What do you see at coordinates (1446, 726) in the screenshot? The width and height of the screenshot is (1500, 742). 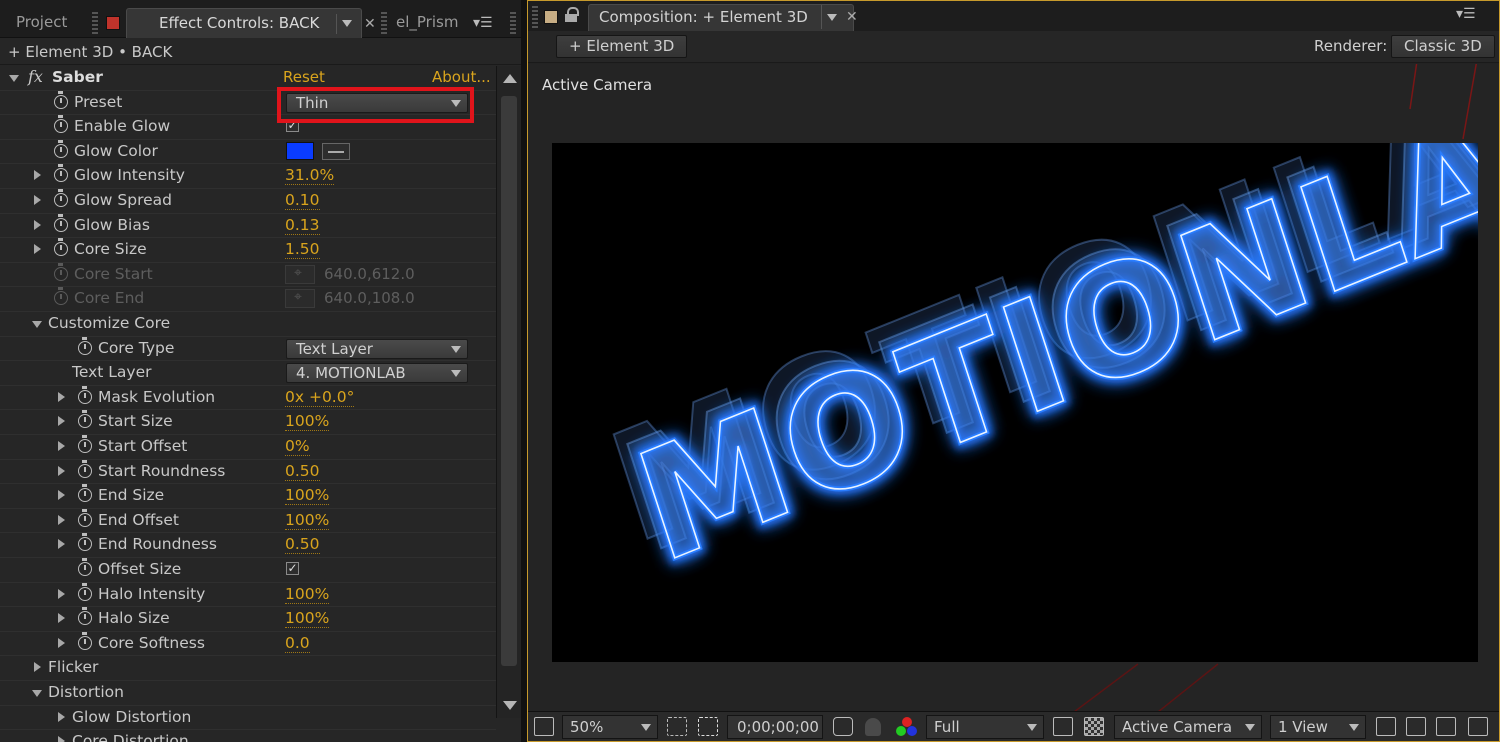 I see `timeline-icon` at bounding box center [1446, 726].